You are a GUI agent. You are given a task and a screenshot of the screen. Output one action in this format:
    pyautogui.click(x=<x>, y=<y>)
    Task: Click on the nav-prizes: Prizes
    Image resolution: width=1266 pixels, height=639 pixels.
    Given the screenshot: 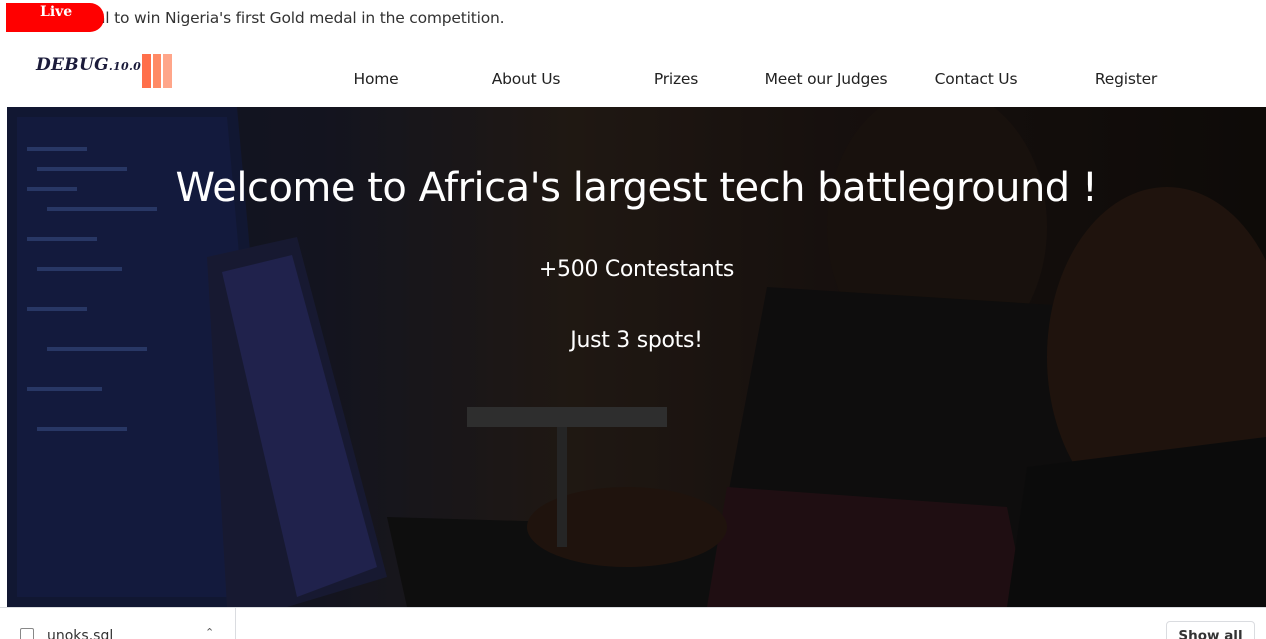 What is the action you would take?
    pyautogui.click(x=676, y=79)
    